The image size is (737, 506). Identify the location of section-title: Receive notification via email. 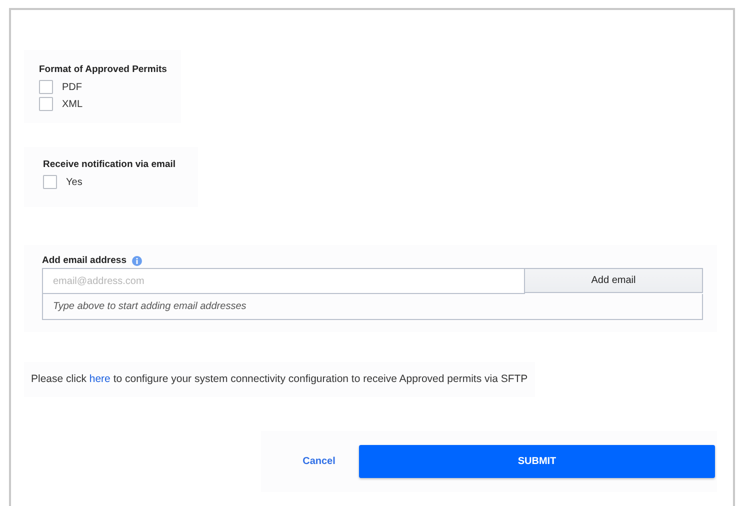
(109, 164).